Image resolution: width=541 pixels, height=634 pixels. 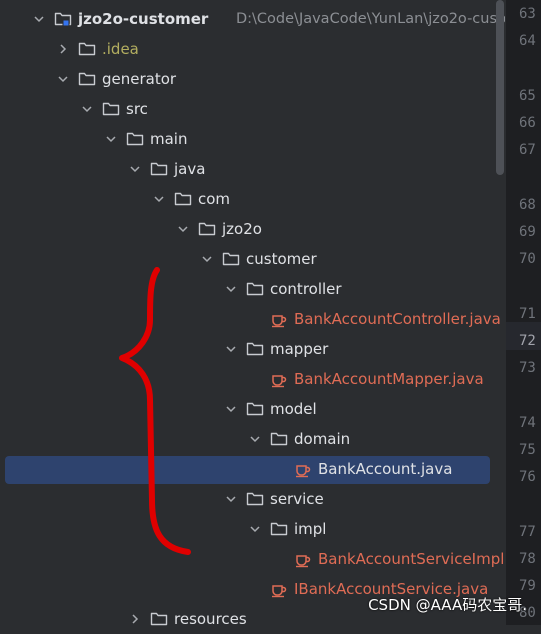 What do you see at coordinates (299, 349) in the screenshot?
I see `tree-item-label: mapper` at bounding box center [299, 349].